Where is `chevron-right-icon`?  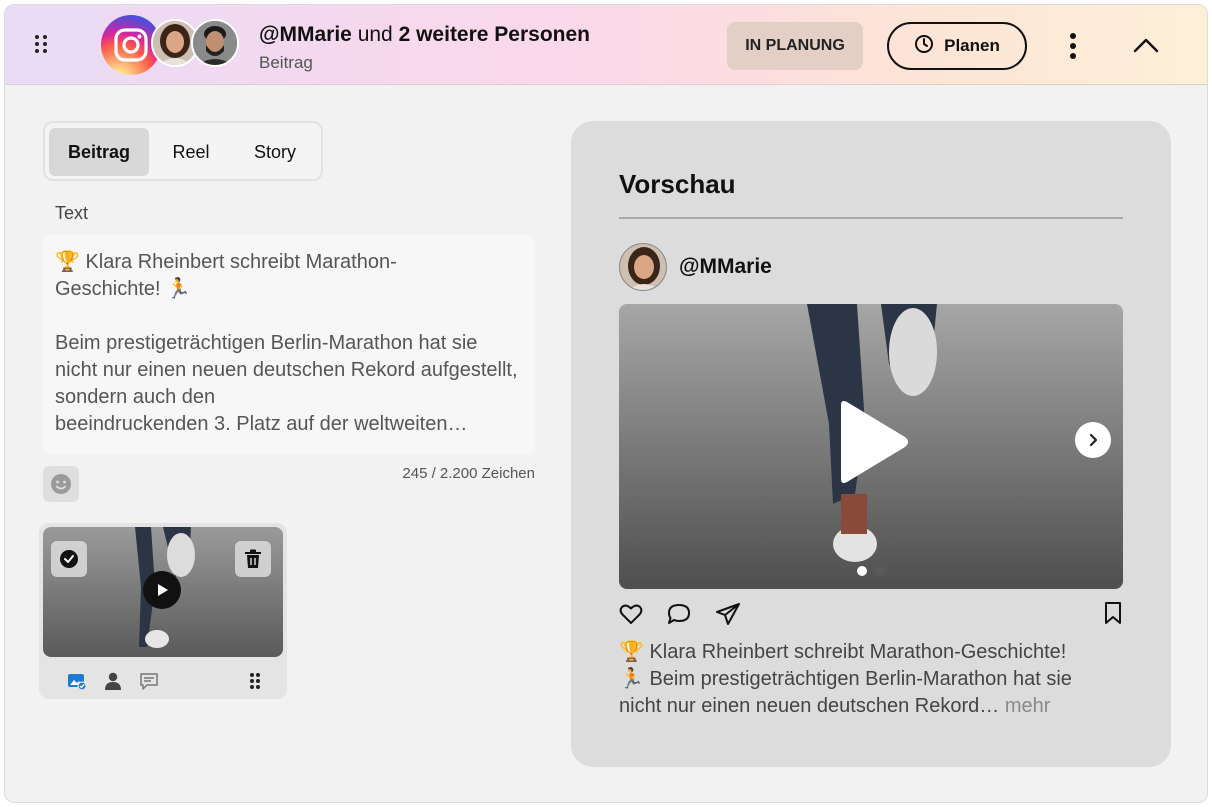
chevron-right-icon is located at coordinates (1093, 440).